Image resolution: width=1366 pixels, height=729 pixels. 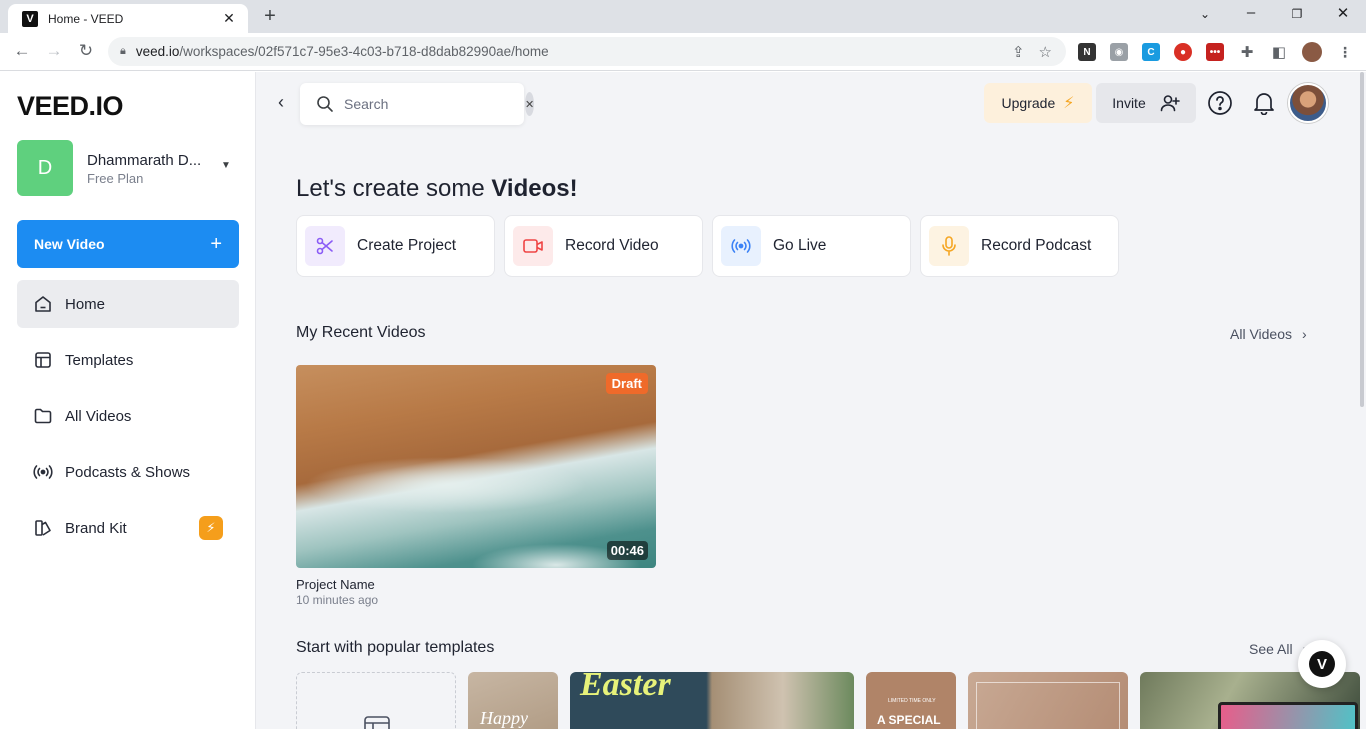 I want to click on browser-profile-avatar, so click(x=1312, y=52).